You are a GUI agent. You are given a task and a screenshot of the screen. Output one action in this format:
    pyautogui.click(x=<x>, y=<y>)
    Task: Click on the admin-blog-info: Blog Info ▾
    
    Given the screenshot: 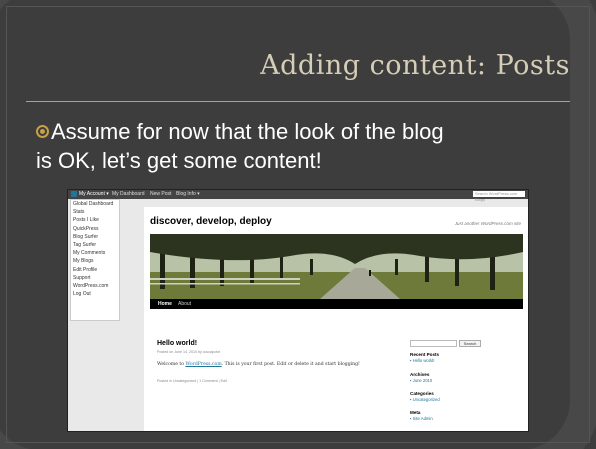 What is the action you would take?
    pyautogui.click(x=188, y=194)
    